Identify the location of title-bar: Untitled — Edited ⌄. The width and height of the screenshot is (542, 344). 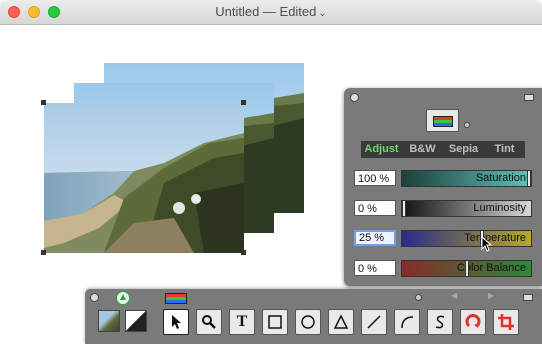
(271, 12).